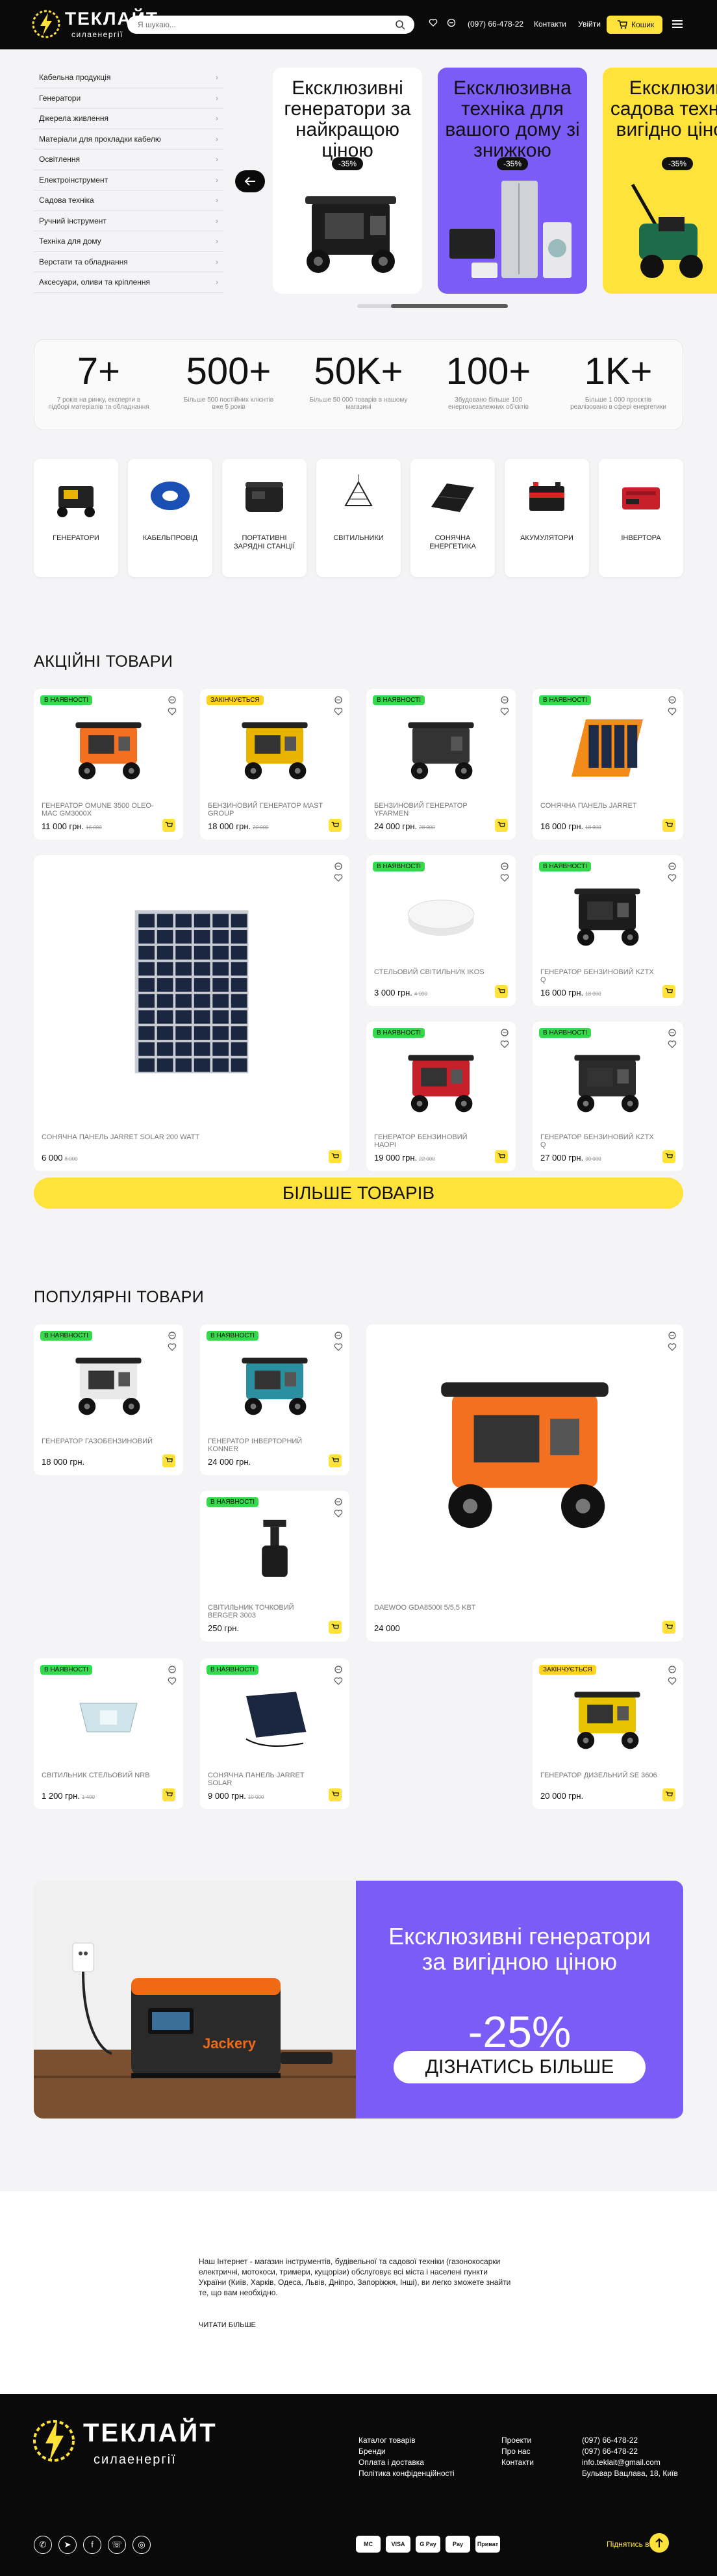 This screenshot has height=2576, width=717. Describe the element at coordinates (433, 972) in the screenshot. I see `product-name: СТЕЛЬОВИЙ СВІТИЛЬНИК IKOS` at that location.